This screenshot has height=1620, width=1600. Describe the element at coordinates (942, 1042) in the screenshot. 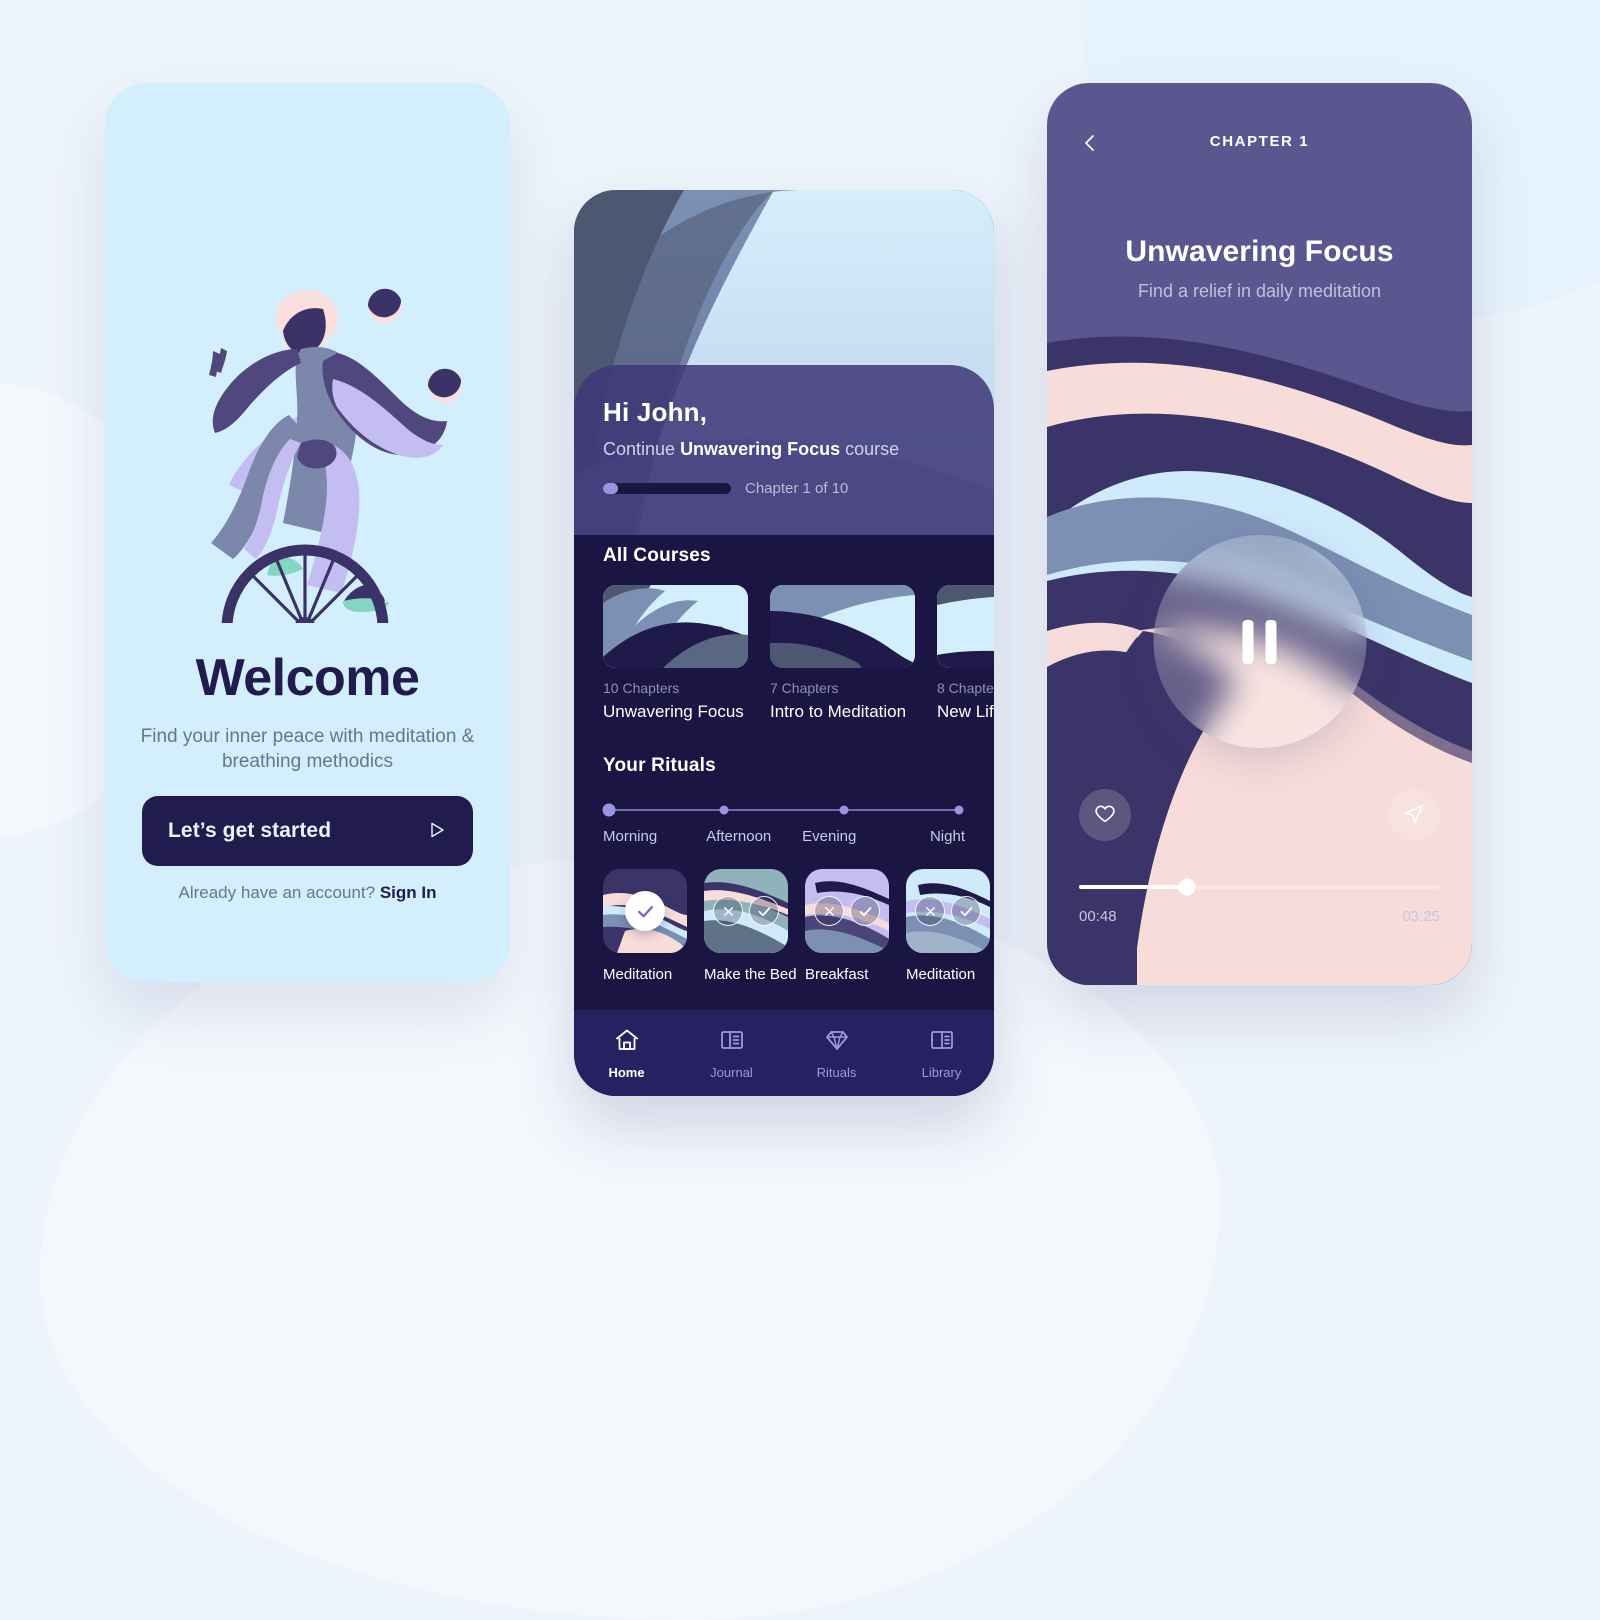

I see `library-icon` at that location.